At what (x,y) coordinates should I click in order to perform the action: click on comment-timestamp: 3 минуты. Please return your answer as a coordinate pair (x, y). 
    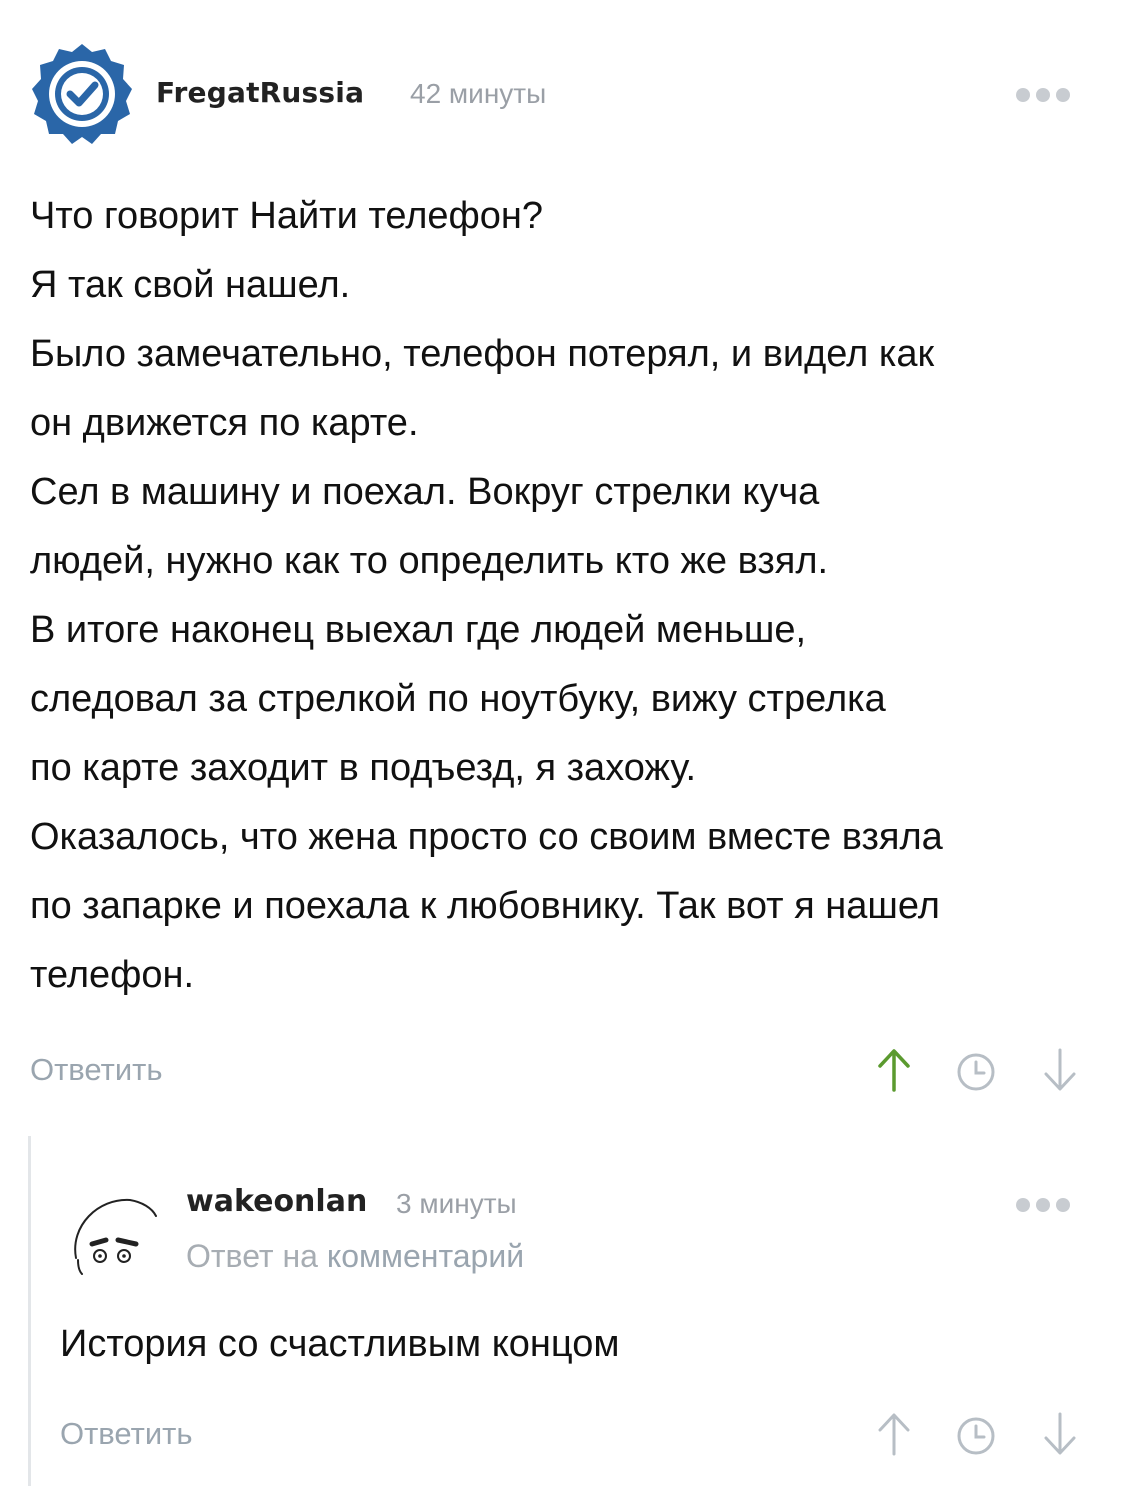
    Looking at the image, I should click on (456, 1203).